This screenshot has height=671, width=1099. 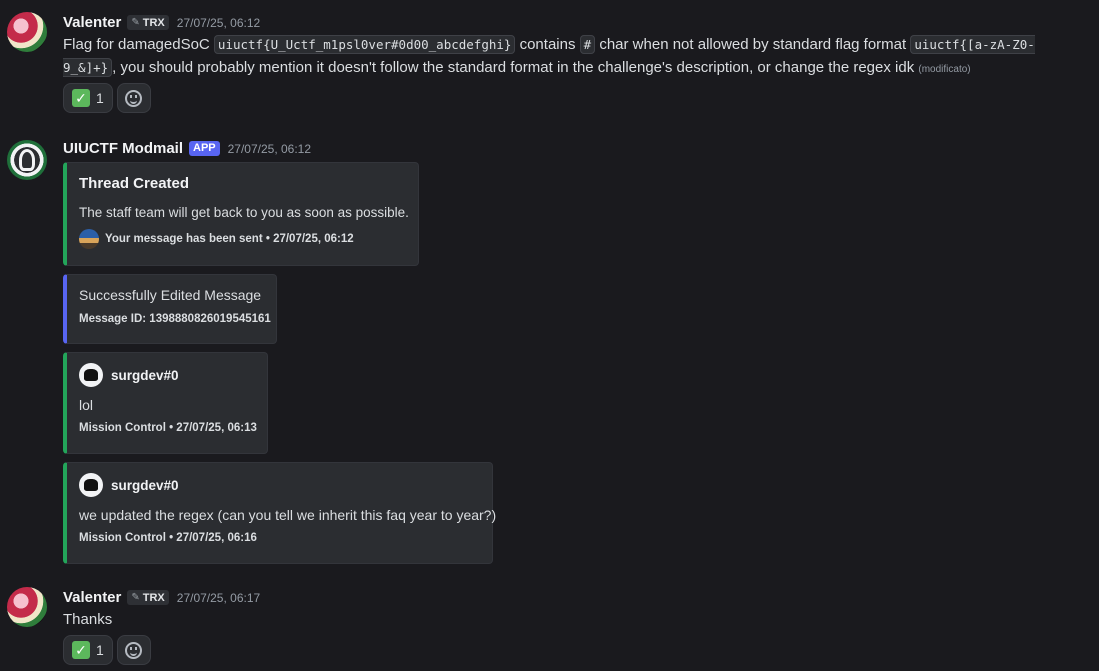 I want to click on embed-footer: Mission Control • 27/07/25, 06:16, so click(x=168, y=538).